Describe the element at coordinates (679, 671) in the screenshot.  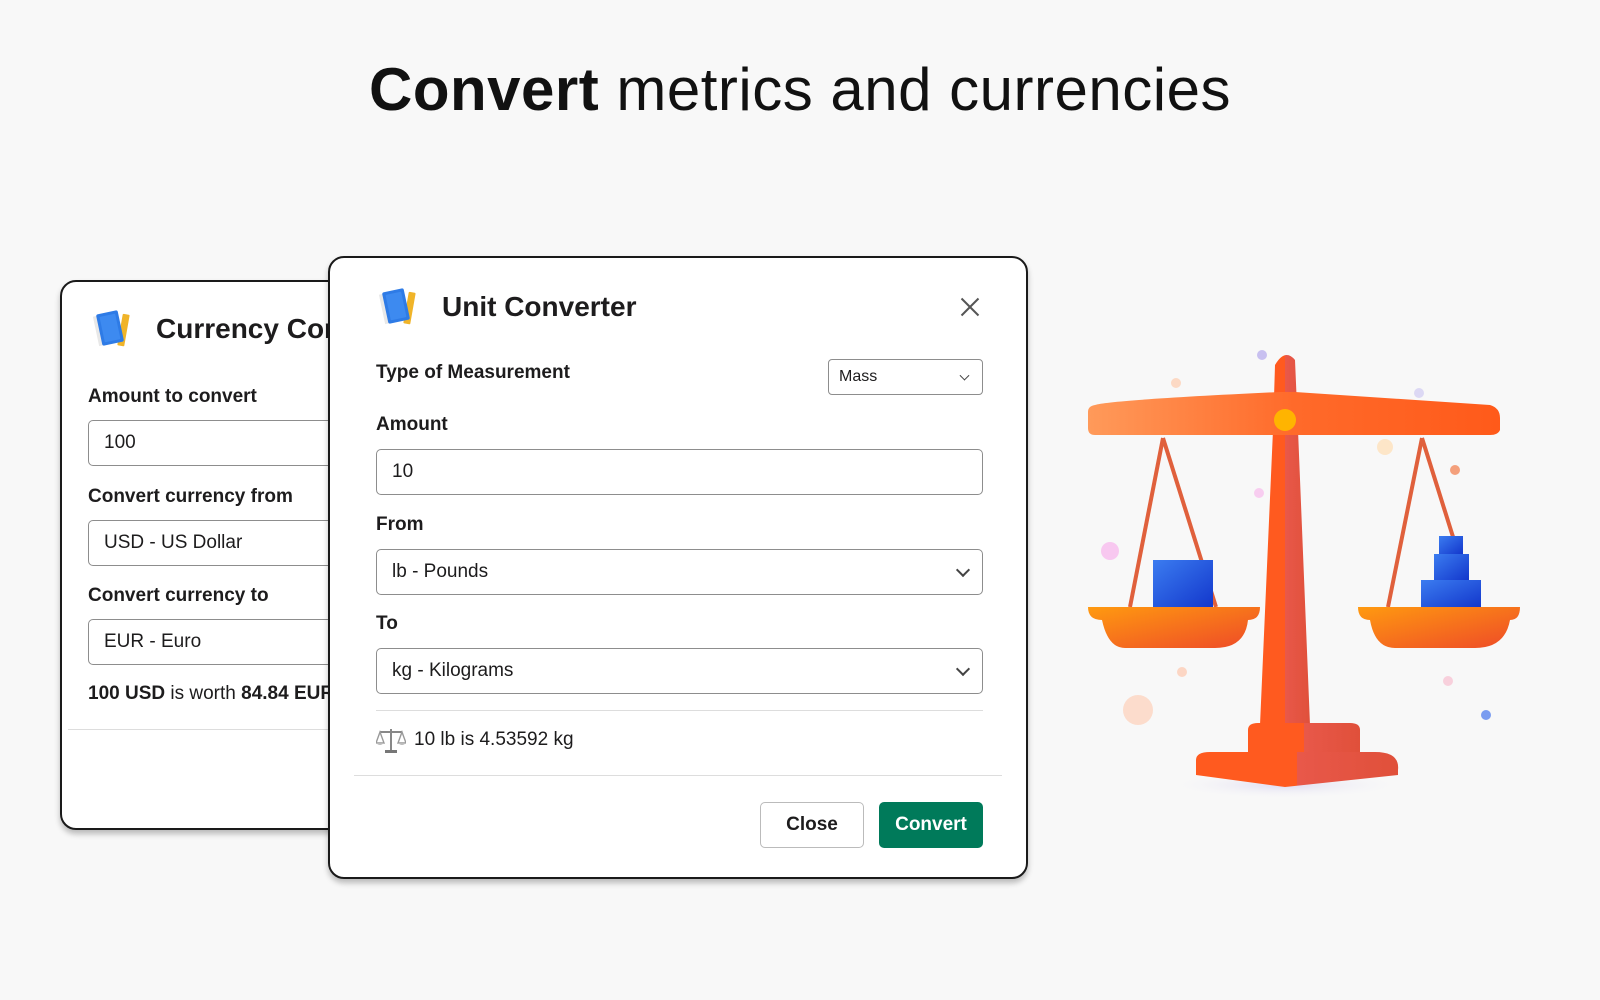
I see `to-unit-select: kg - Kilograms` at that location.